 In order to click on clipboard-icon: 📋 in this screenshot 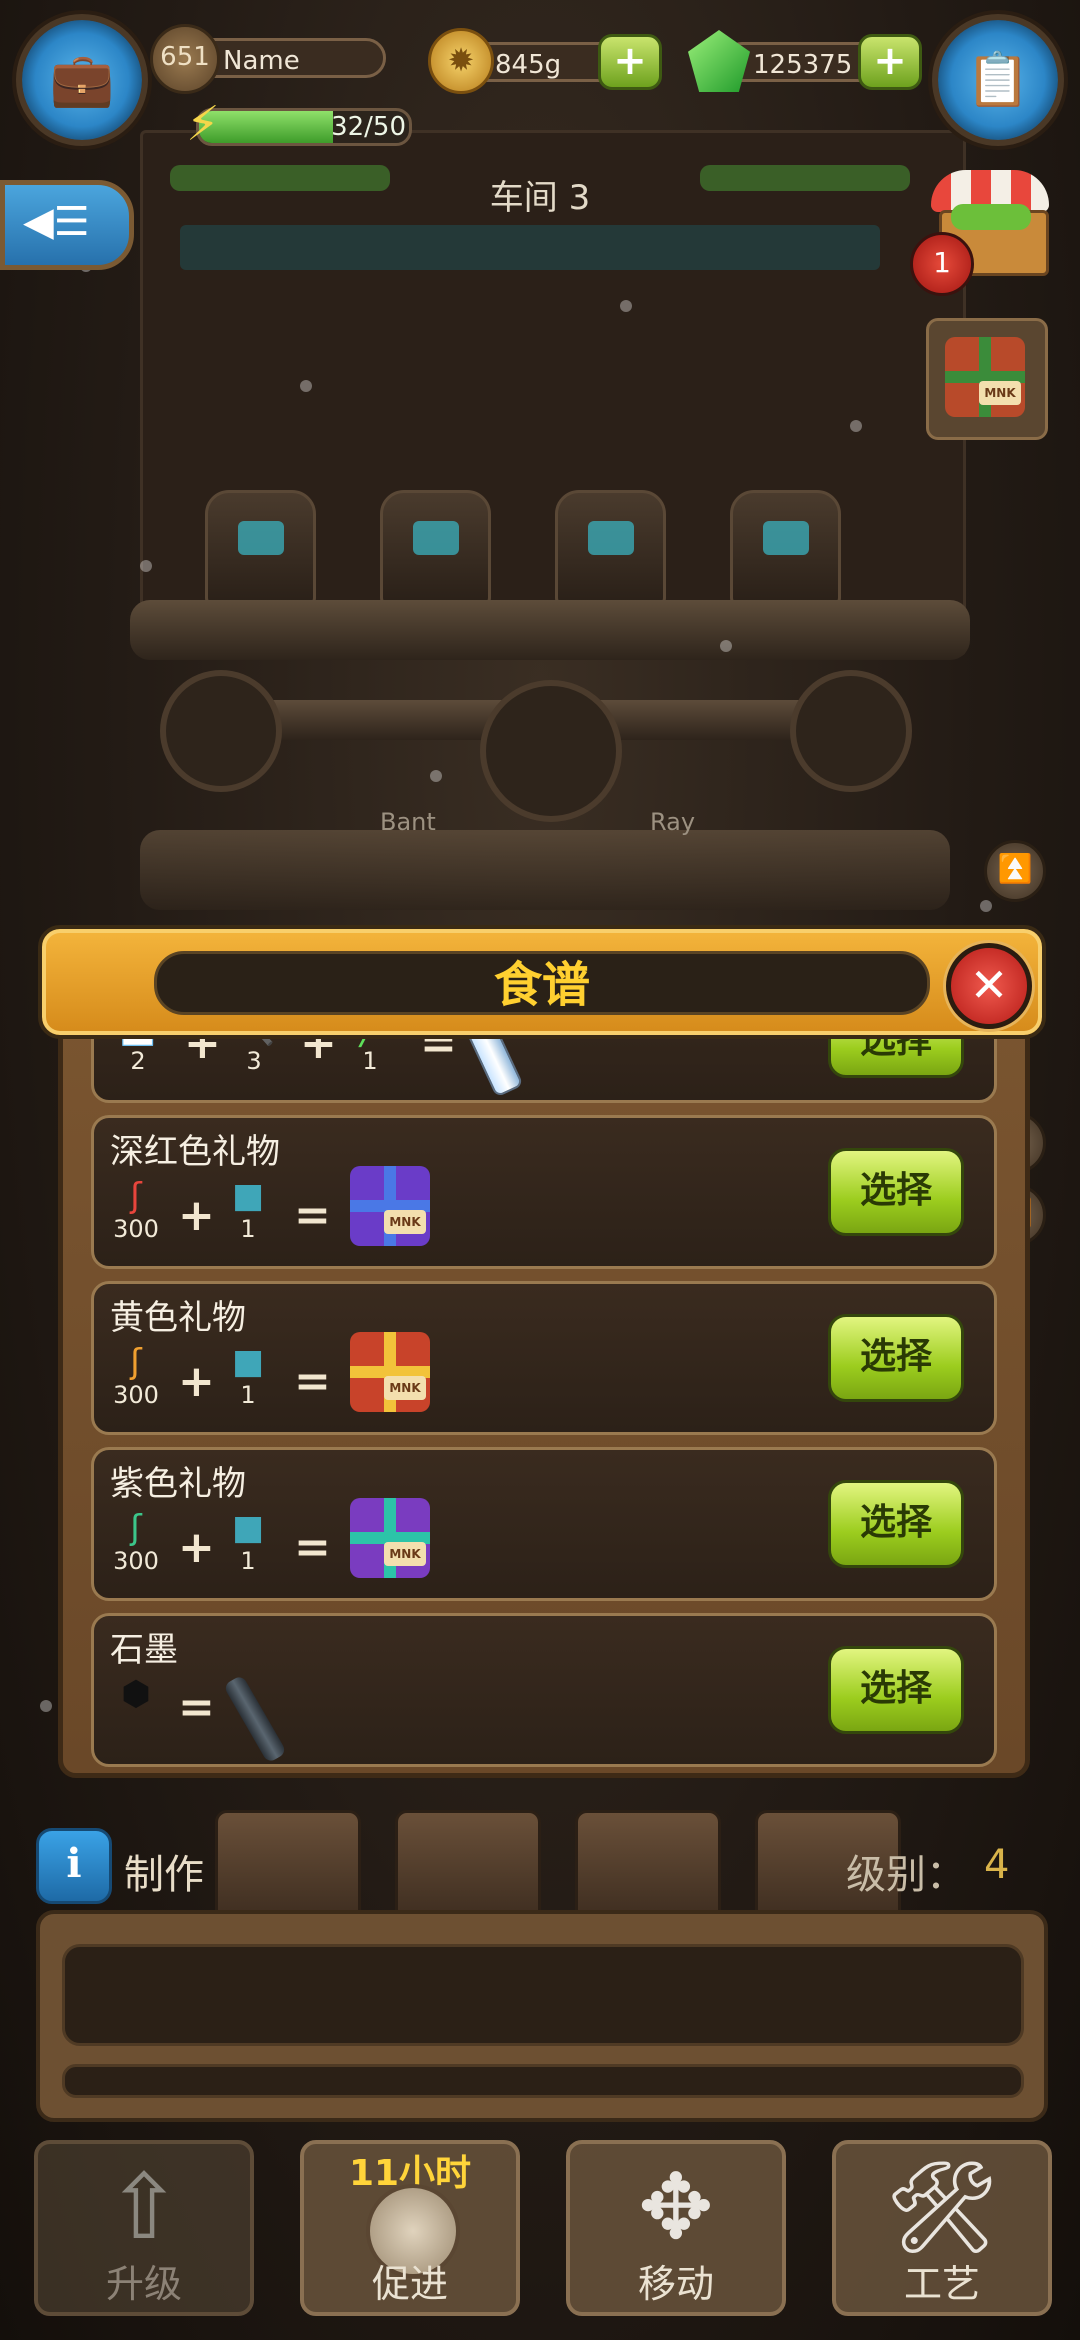, I will do `click(998, 80)`.